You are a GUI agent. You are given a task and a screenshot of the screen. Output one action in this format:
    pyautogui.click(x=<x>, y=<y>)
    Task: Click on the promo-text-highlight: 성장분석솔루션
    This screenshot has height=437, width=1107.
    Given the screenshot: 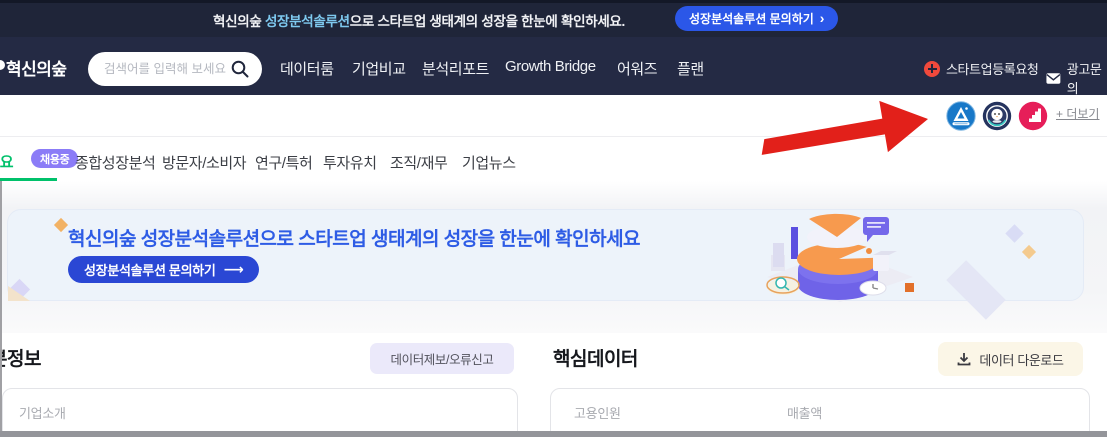 What is the action you would take?
    pyautogui.click(x=307, y=21)
    